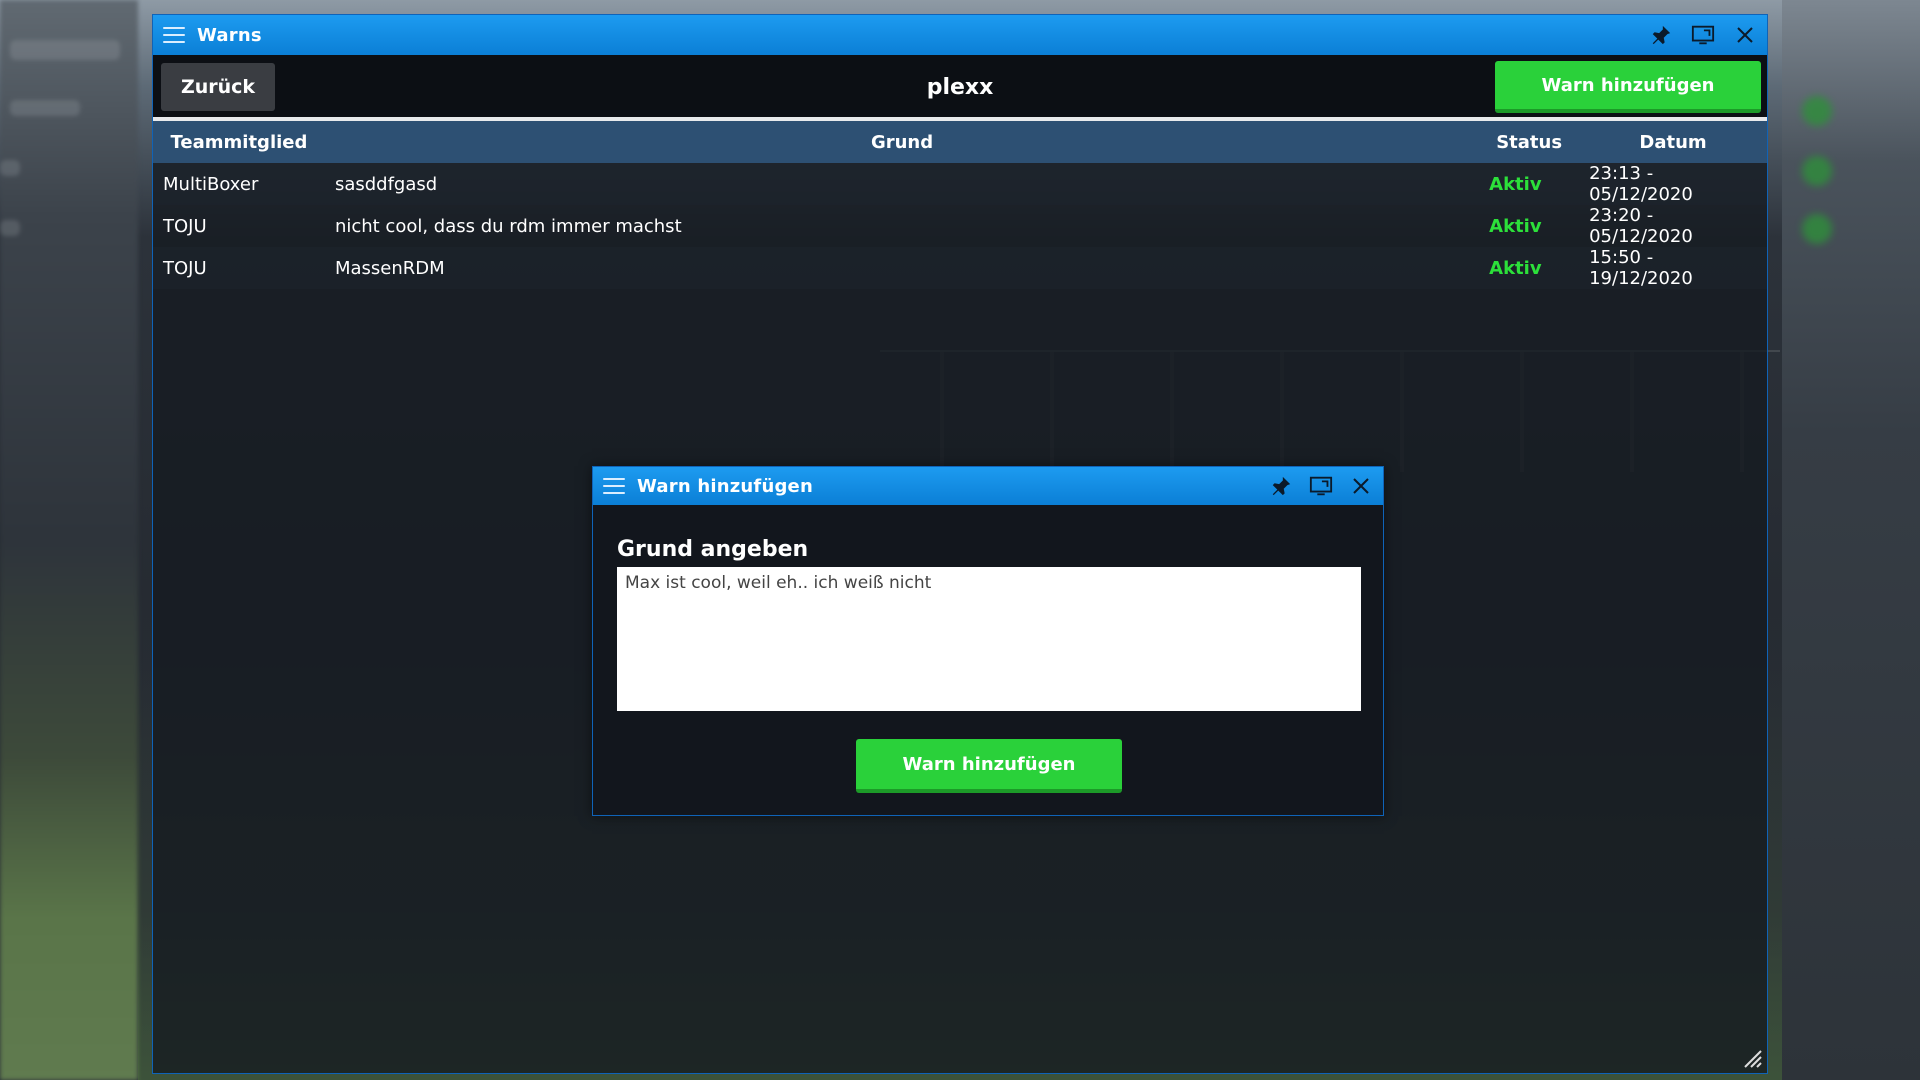  Describe the element at coordinates (1851, 540) in the screenshot. I see `background-right-blur` at that location.